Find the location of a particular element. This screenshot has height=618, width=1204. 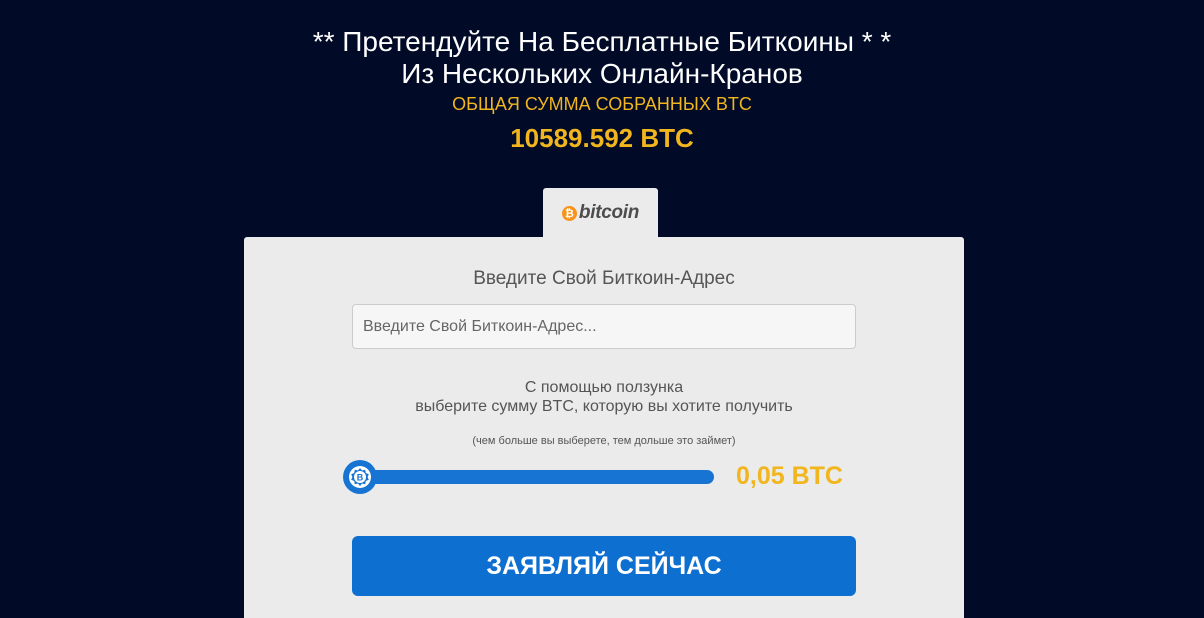

page-title-line-2: Из Нескольких Онлайн-Кранов is located at coordinates (602, 73).